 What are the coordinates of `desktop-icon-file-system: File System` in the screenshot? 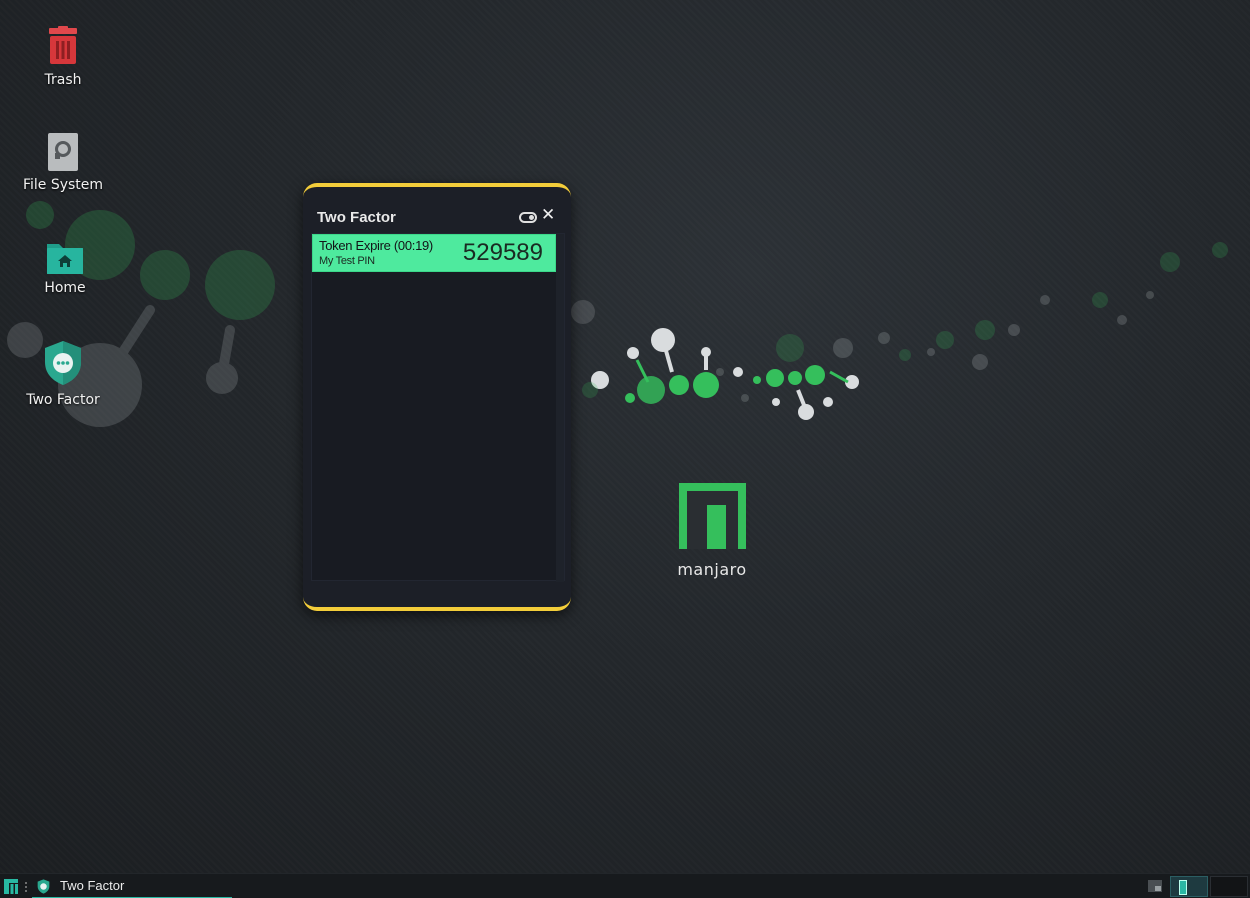 It's located at (63, 163).